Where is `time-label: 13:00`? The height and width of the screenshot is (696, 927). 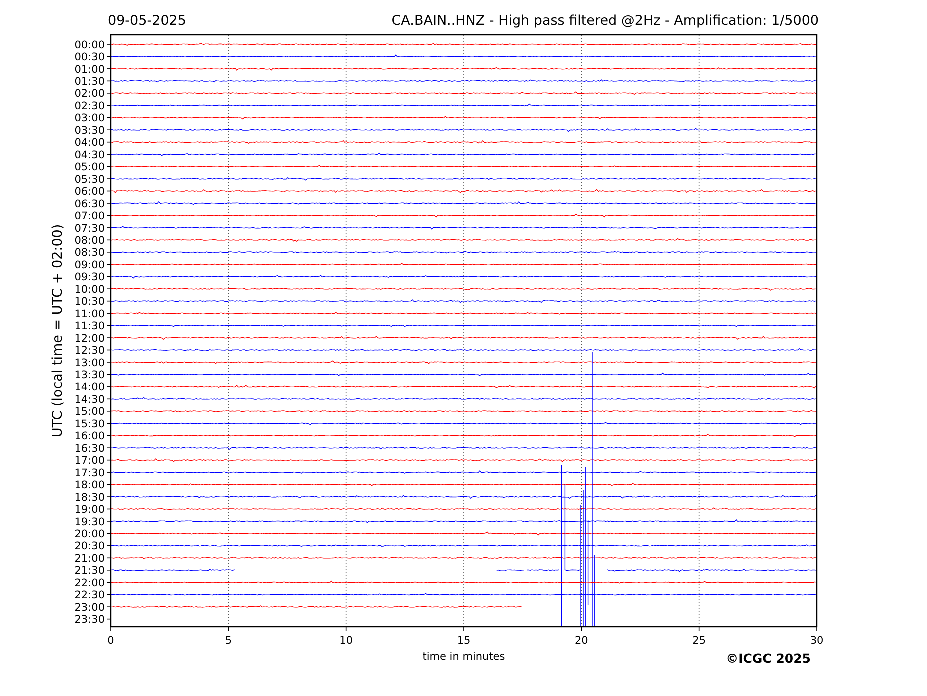
time-label: 13:00 is located at coordinates (89, 363).